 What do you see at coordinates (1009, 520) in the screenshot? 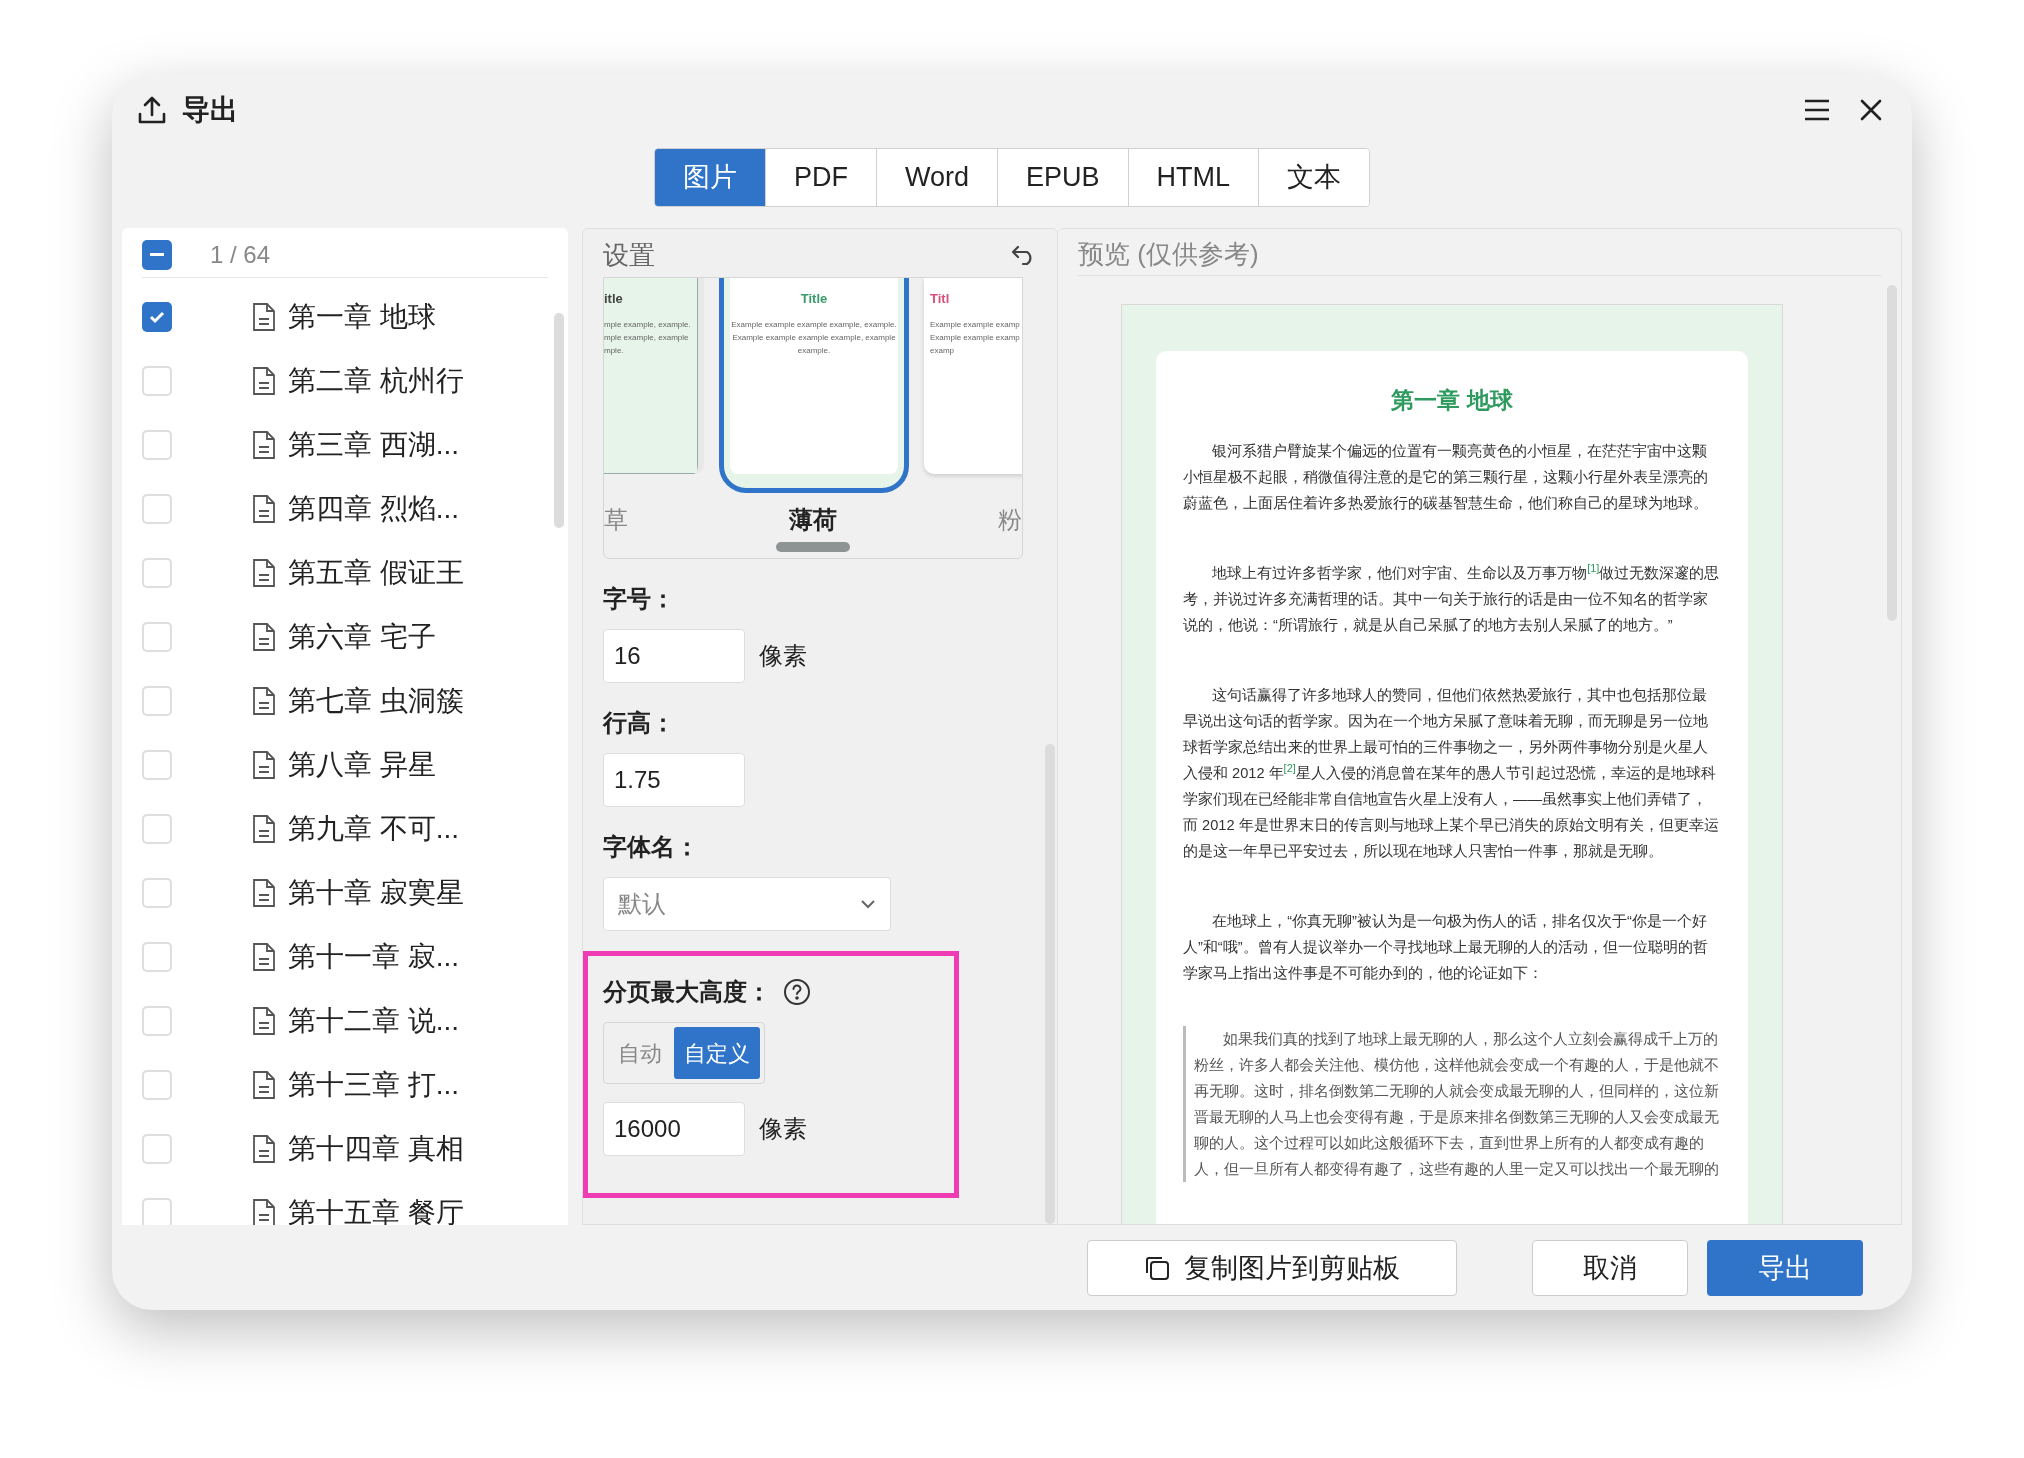
I see `theme-label: 粉` at bounding box center [1009, 520].